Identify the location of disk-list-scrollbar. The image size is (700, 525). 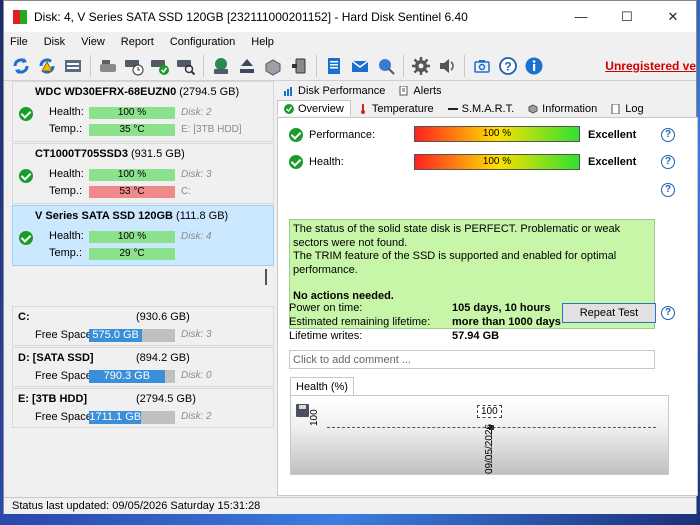
(266, 277).